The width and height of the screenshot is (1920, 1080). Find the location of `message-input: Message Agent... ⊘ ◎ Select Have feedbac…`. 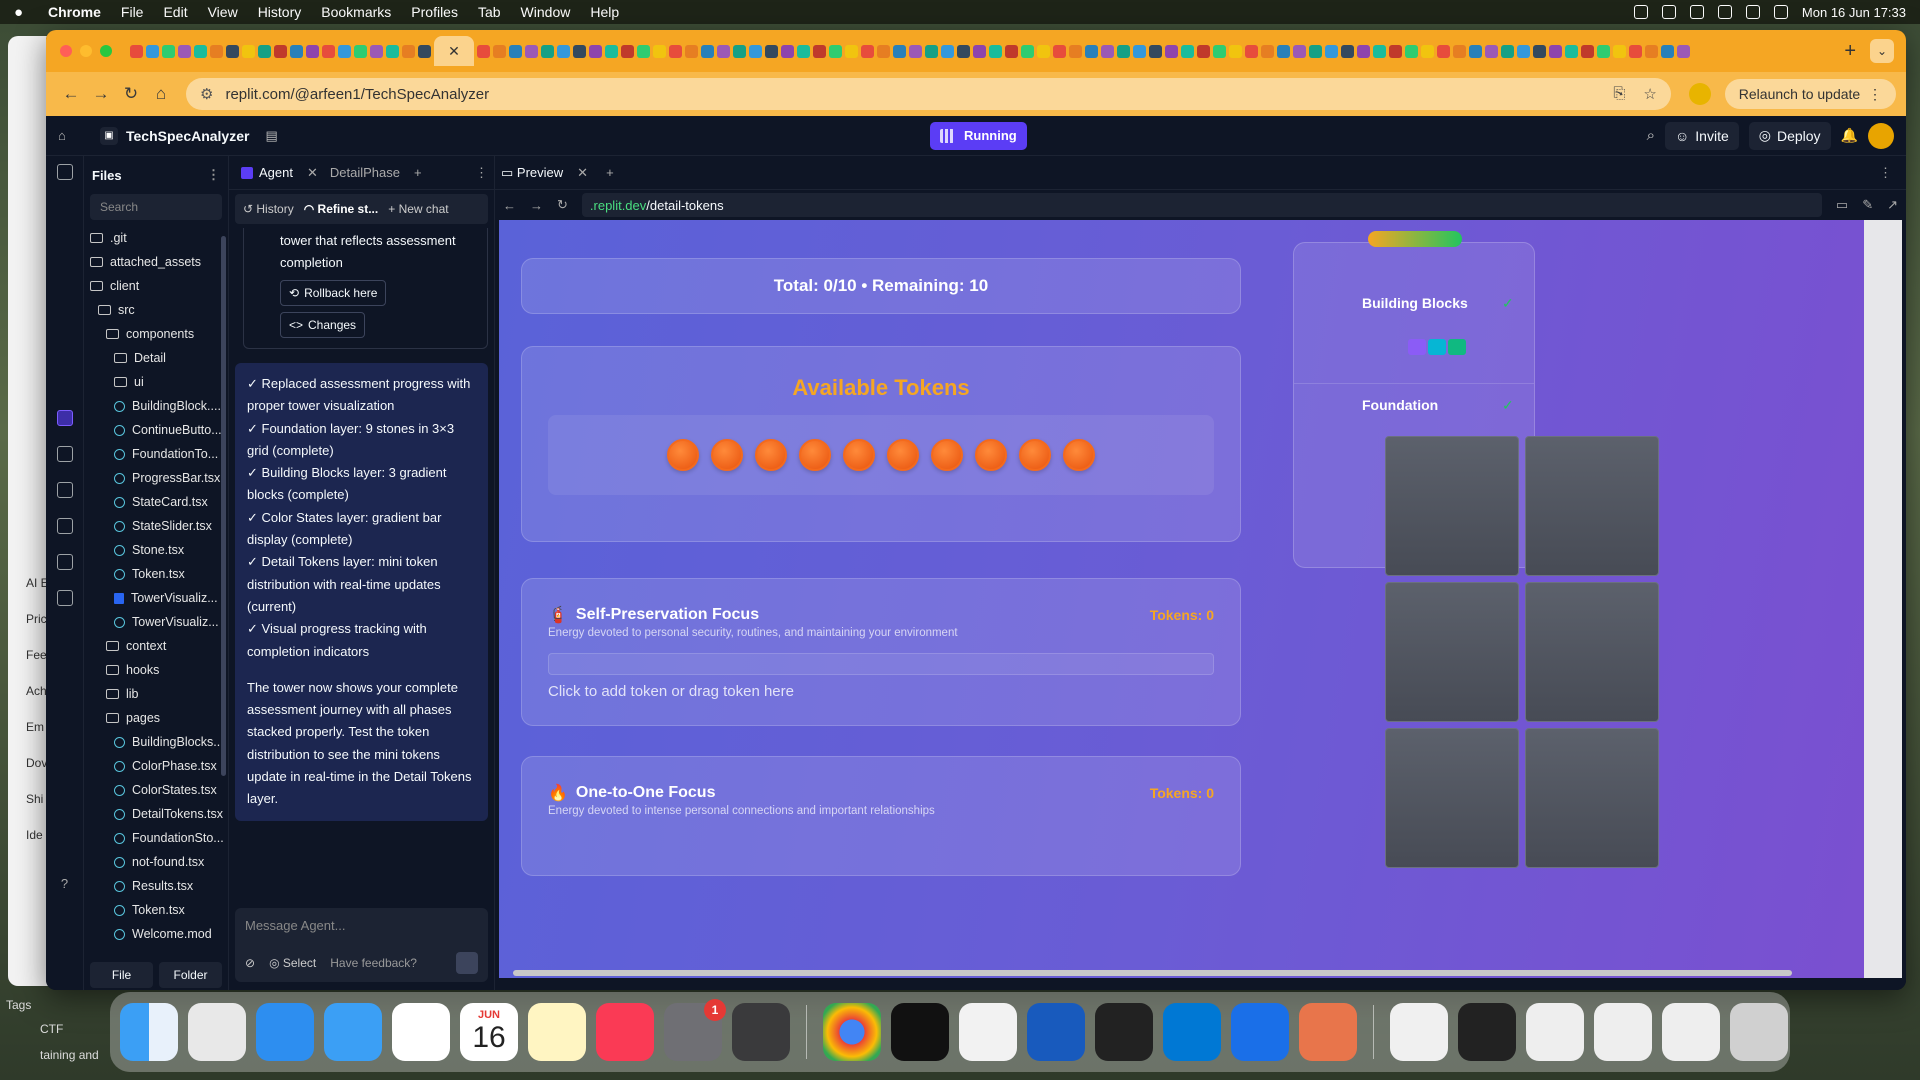

message-input: Message Agent... ⊘ ◎ Select Have feedbac… is located at coordinates (361, 945).